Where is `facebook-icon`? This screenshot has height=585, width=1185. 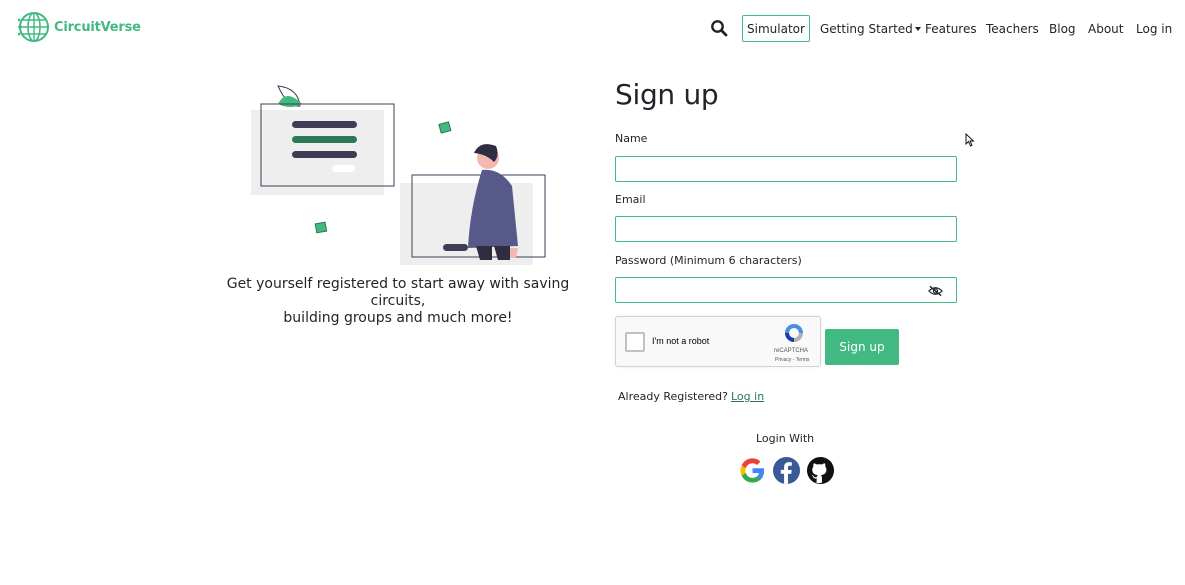
facebook-icon is located at coordinates (786, 470).